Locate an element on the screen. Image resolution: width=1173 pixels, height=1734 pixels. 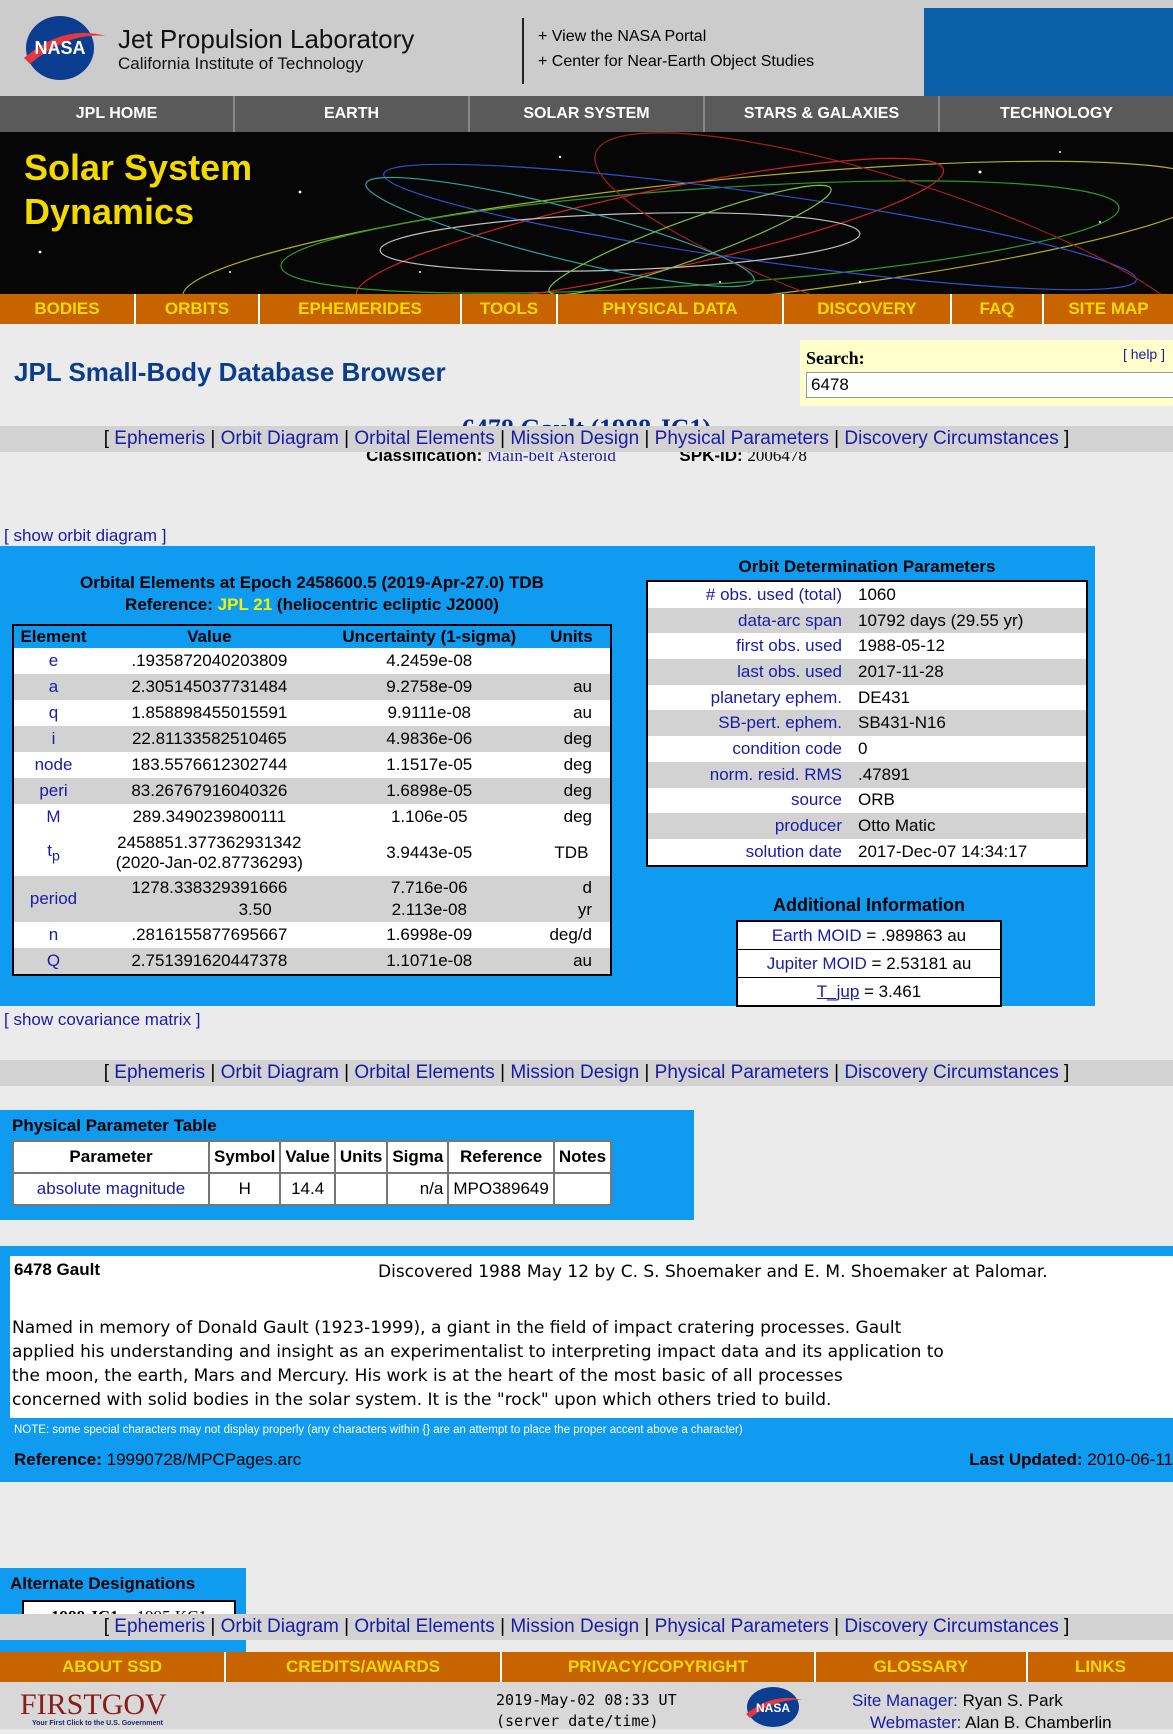
element-uncertainty: 9.2758e-09 is located at coordinates (429, 687).